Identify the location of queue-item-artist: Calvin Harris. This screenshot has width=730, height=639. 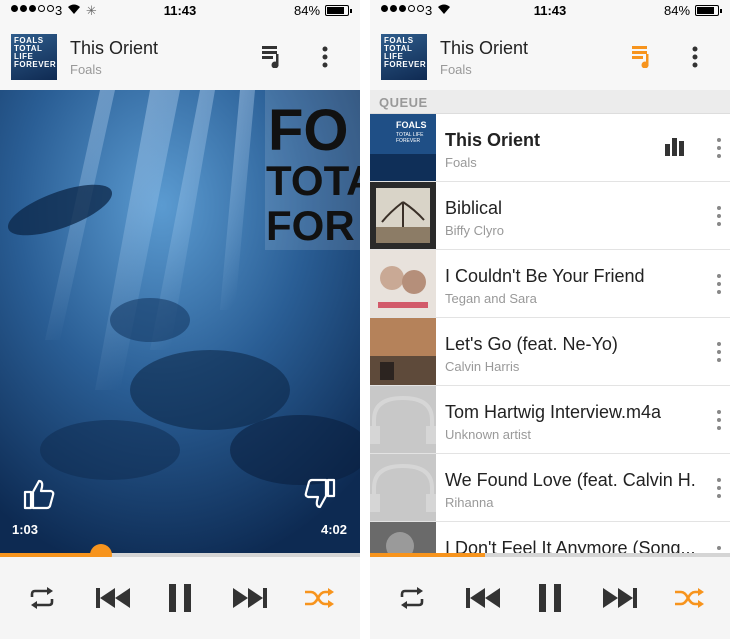
(482, 366).